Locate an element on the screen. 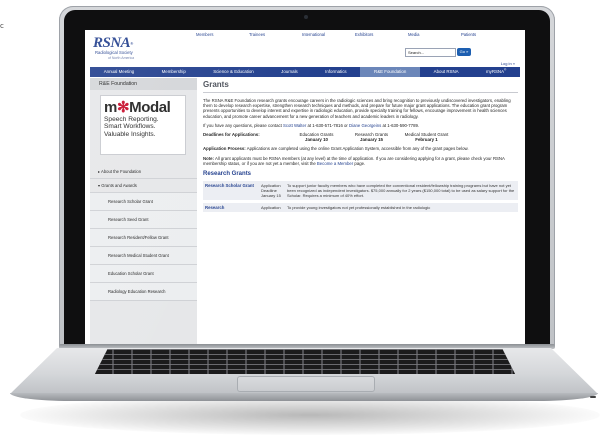 The width and height of the screenshot is (610, 440). contact-link-diane-georgeins: Diane Georgeins is located at coordinates (365, 125).